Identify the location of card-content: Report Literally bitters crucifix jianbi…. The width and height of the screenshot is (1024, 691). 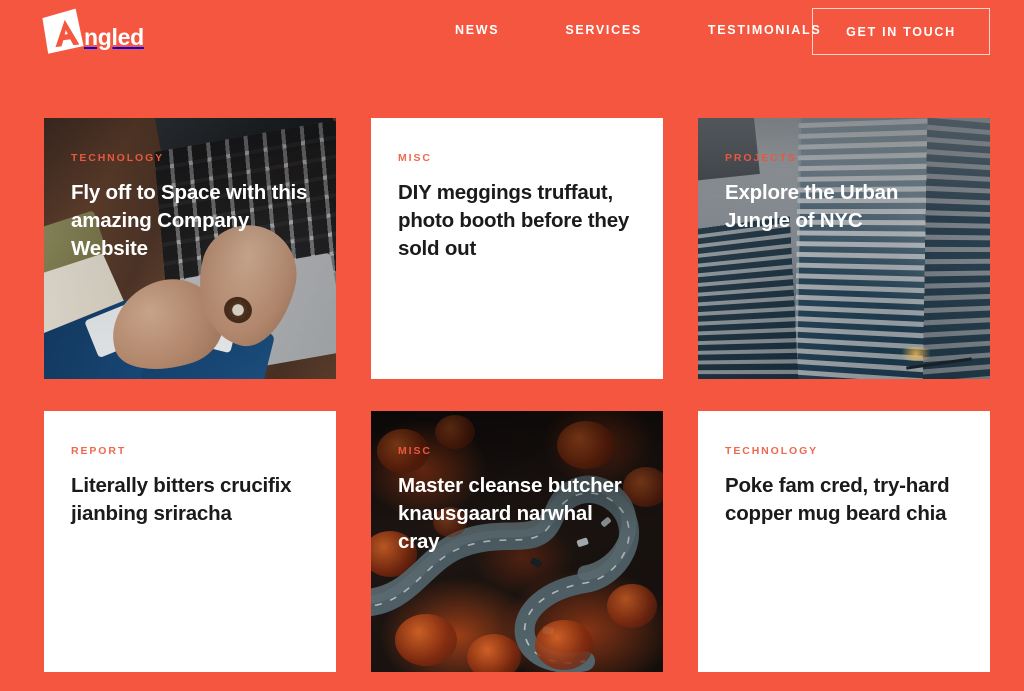
(190, 469).